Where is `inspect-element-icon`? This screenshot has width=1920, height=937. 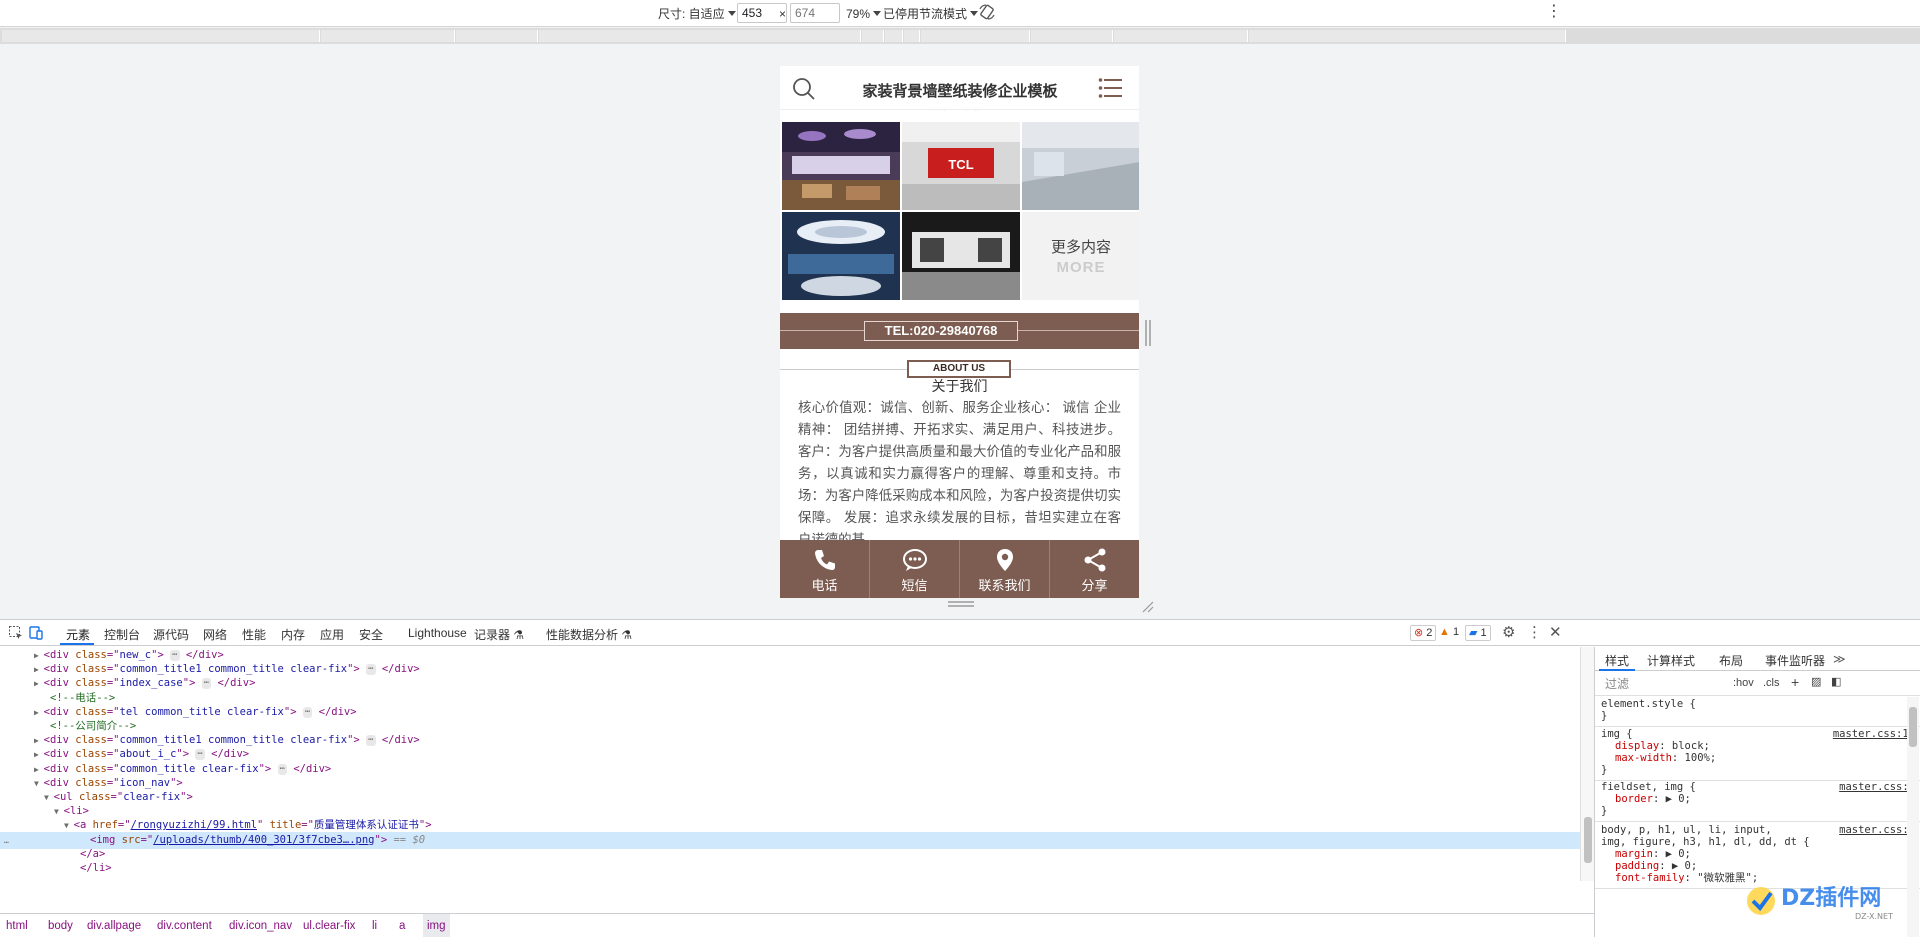 inspect-element-icon is located at coordinates (16, 633).